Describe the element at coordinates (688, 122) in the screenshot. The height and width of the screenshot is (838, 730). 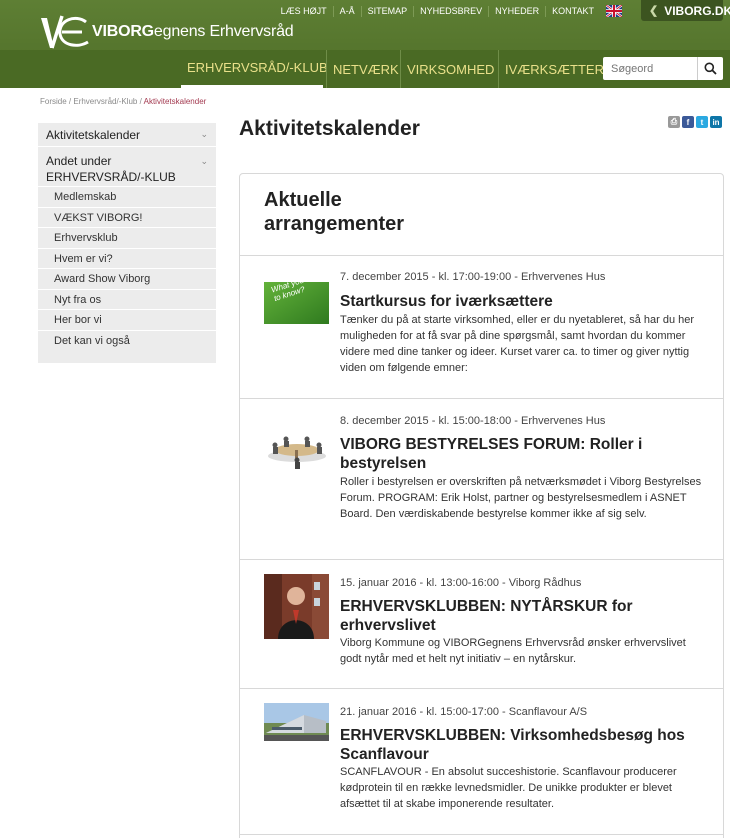
I see `facebook-icon: f` at that location.